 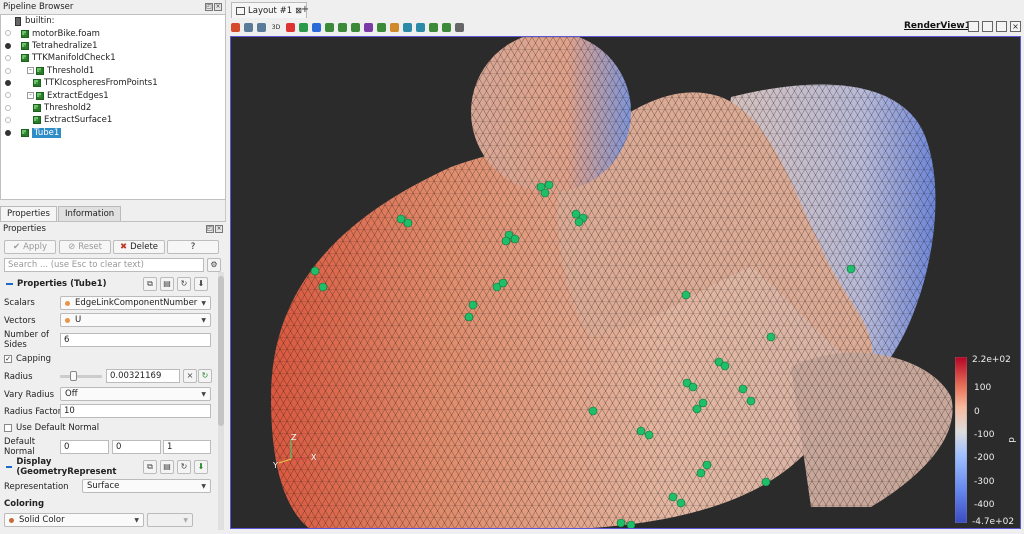 I want to click on help-button: ?, so click(x=193, y=247).